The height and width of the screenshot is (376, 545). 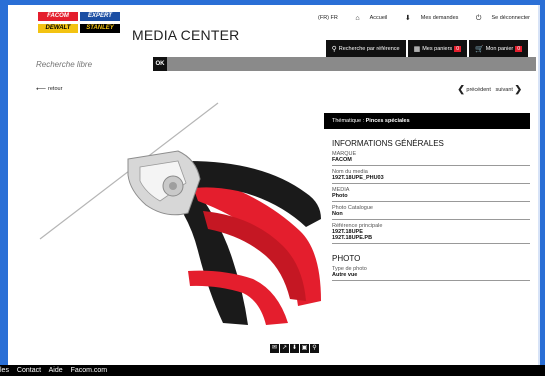 What do you see at coordinates (431, 215) in the screenshot?
I see `field-value: Non` at bounding box center [431, 215].